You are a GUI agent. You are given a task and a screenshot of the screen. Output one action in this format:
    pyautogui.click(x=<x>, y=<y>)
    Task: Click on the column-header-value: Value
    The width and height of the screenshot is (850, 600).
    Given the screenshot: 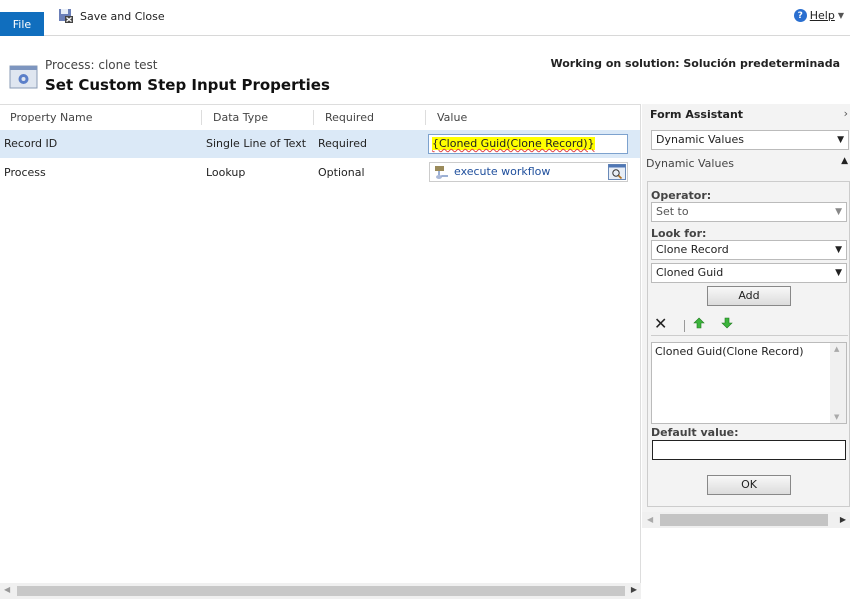 What is the action you would take?
    pyautogui.click(x=452, y=117)
    